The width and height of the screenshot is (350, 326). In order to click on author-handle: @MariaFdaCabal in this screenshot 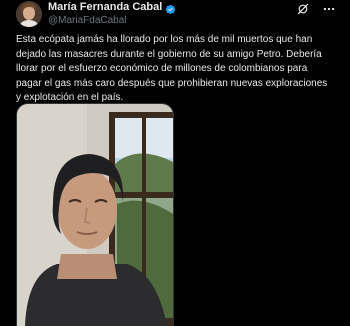, I will do `click(112, 21)`.